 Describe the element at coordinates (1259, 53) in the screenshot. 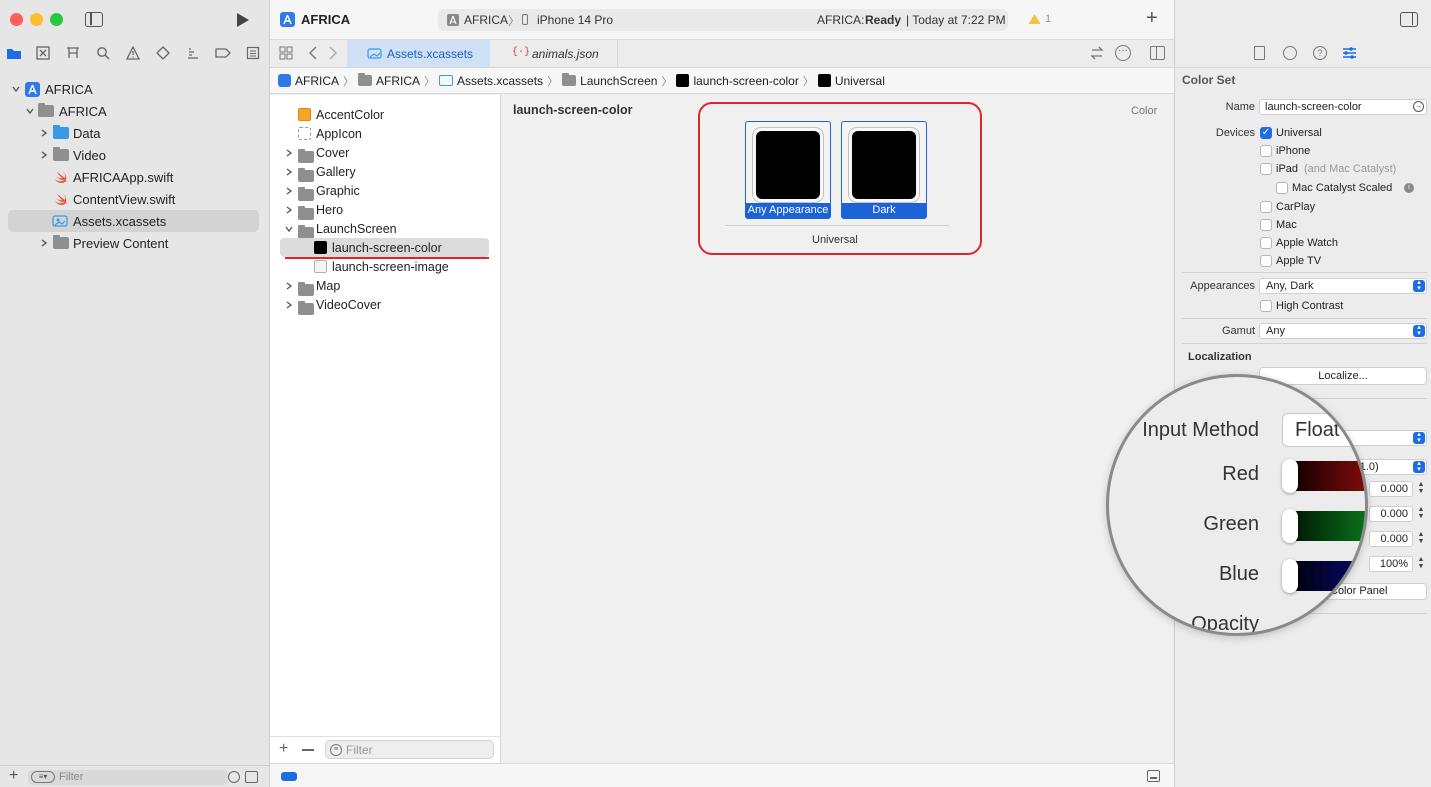

I see `file-inspector-icon` at that location.